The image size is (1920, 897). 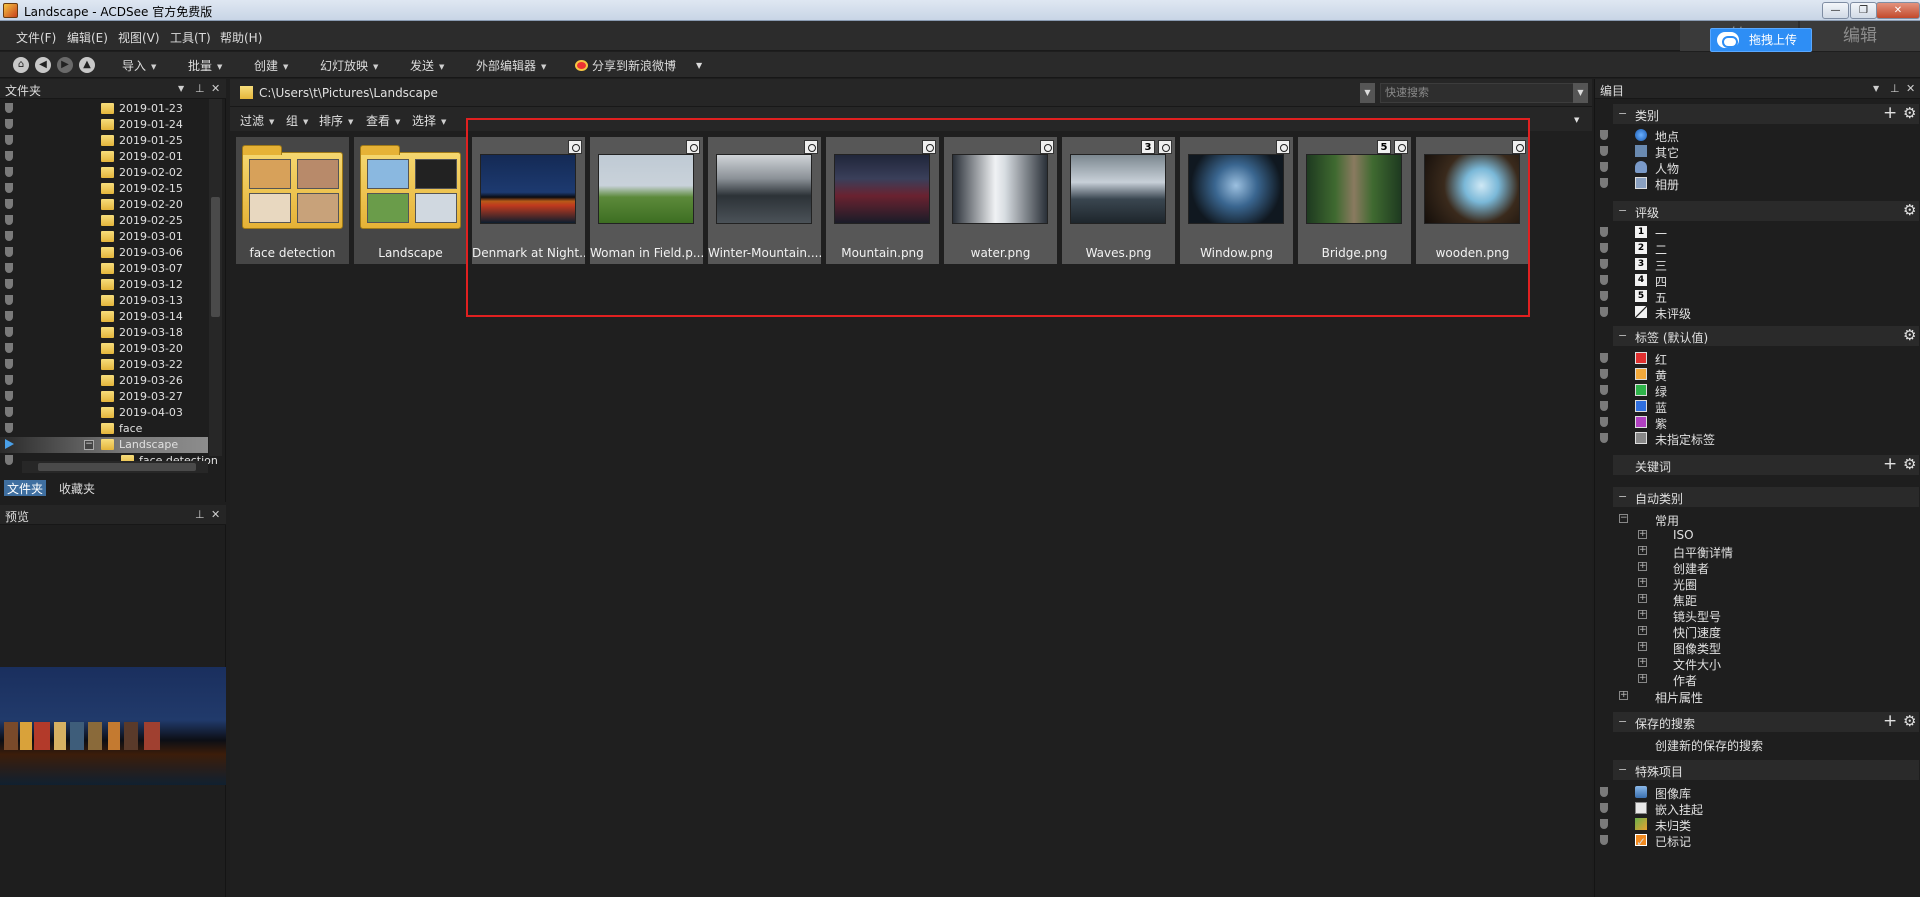 I want to click on folder-tree-item: 2019-01-25, so click(x=104, y=141).